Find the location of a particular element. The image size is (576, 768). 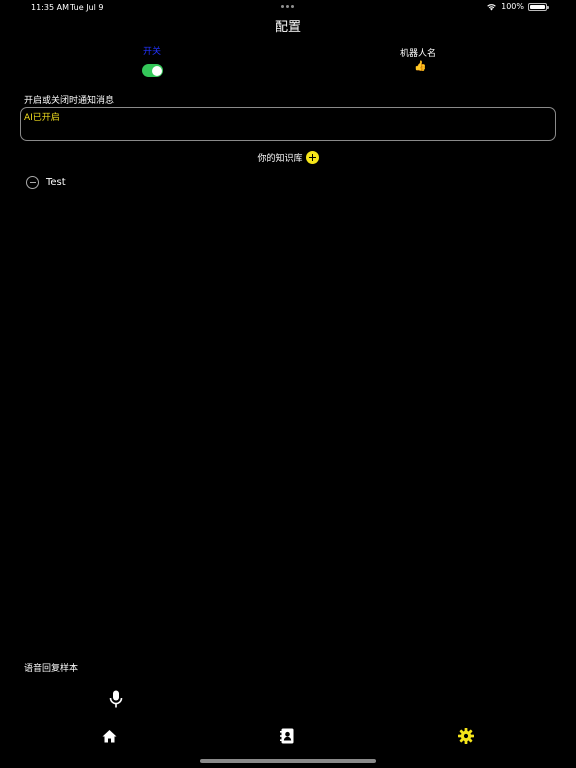

notification-message-input is located at coordinates (284, 116).